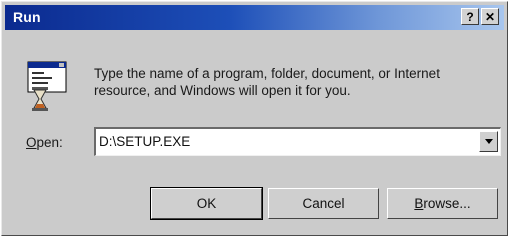 The width and height of the screenshot is (511, 240). Describe the element at coordinates (419, 203) in the screenshot. I see `browse-accelerator: B` at that location.